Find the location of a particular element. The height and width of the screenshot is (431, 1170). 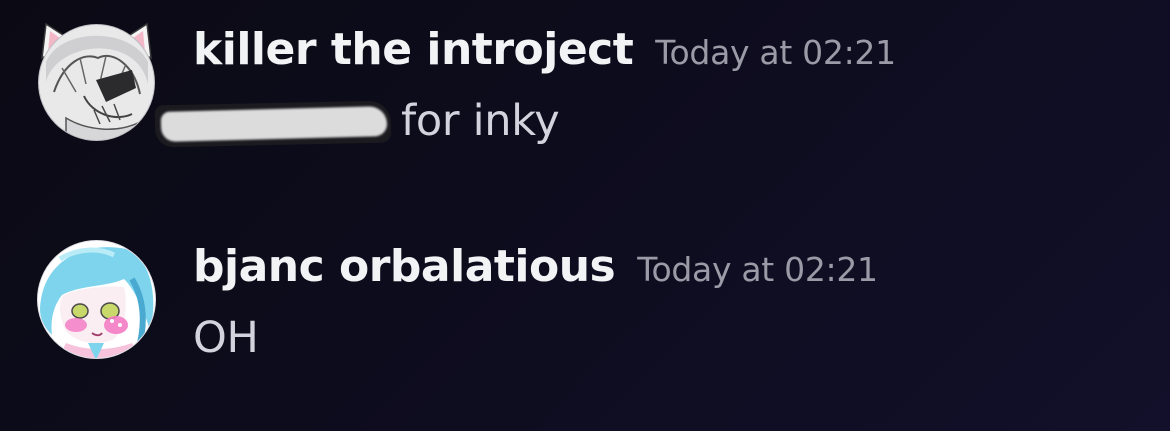

message-header: killer the introject Today at 02:21 is located at coordinates (544, 49).